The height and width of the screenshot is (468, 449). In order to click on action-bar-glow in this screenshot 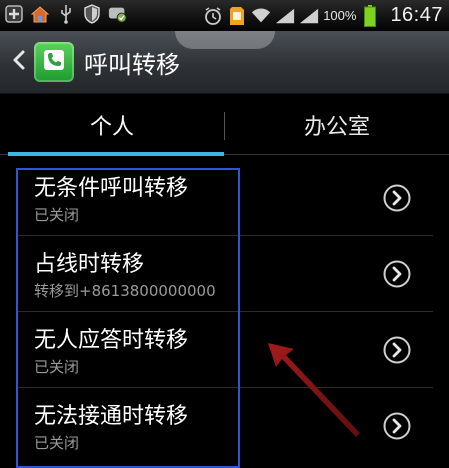, I will do `click(225, 40)`.